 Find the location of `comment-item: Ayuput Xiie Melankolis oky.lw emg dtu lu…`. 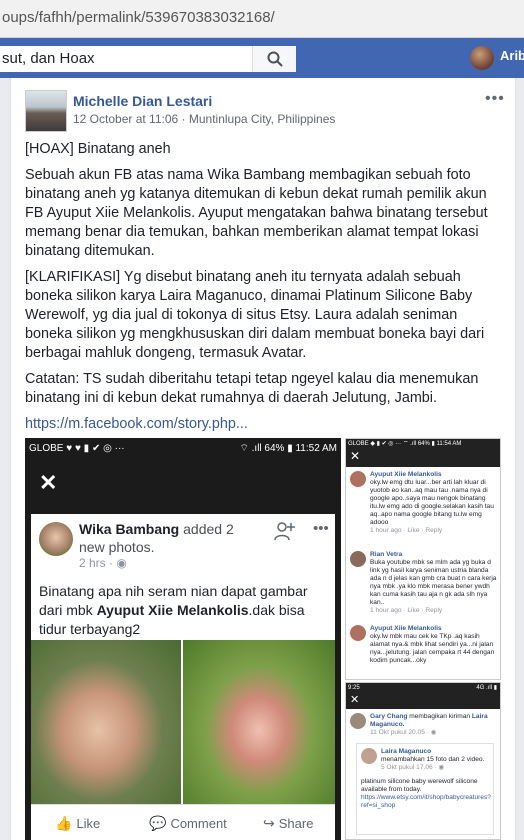

comment-item: Ayuput Xiie Melankolis oky.lw emg dtu lu… is located at coordinates (424, 503).